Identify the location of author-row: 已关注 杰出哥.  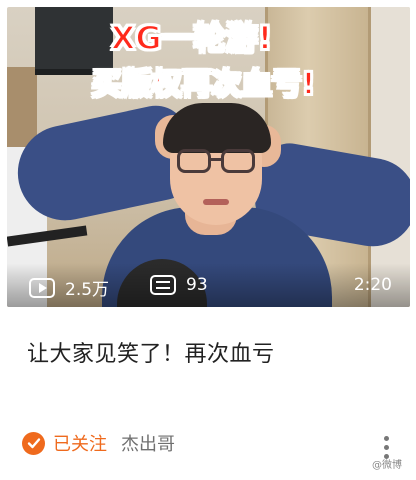
(98, 443).